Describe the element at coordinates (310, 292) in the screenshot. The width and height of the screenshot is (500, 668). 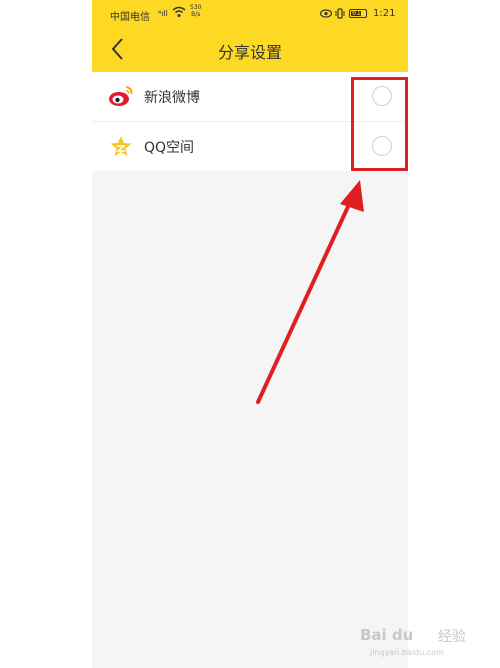
I see `annotation-arrow-icon` at that location.